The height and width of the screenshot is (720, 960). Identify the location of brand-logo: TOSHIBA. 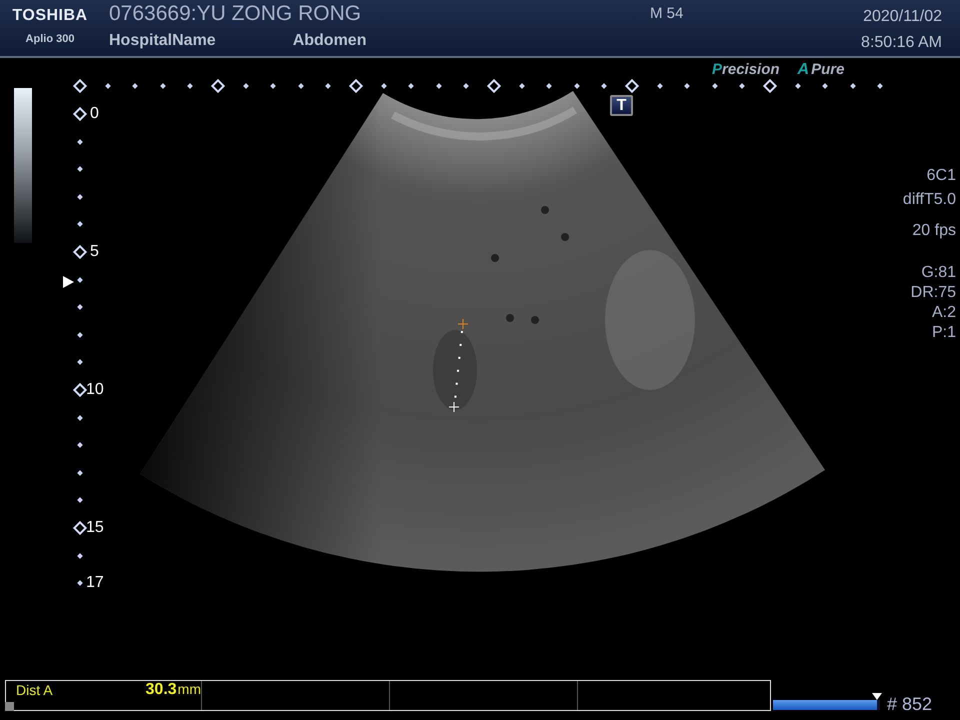
(50, 16).